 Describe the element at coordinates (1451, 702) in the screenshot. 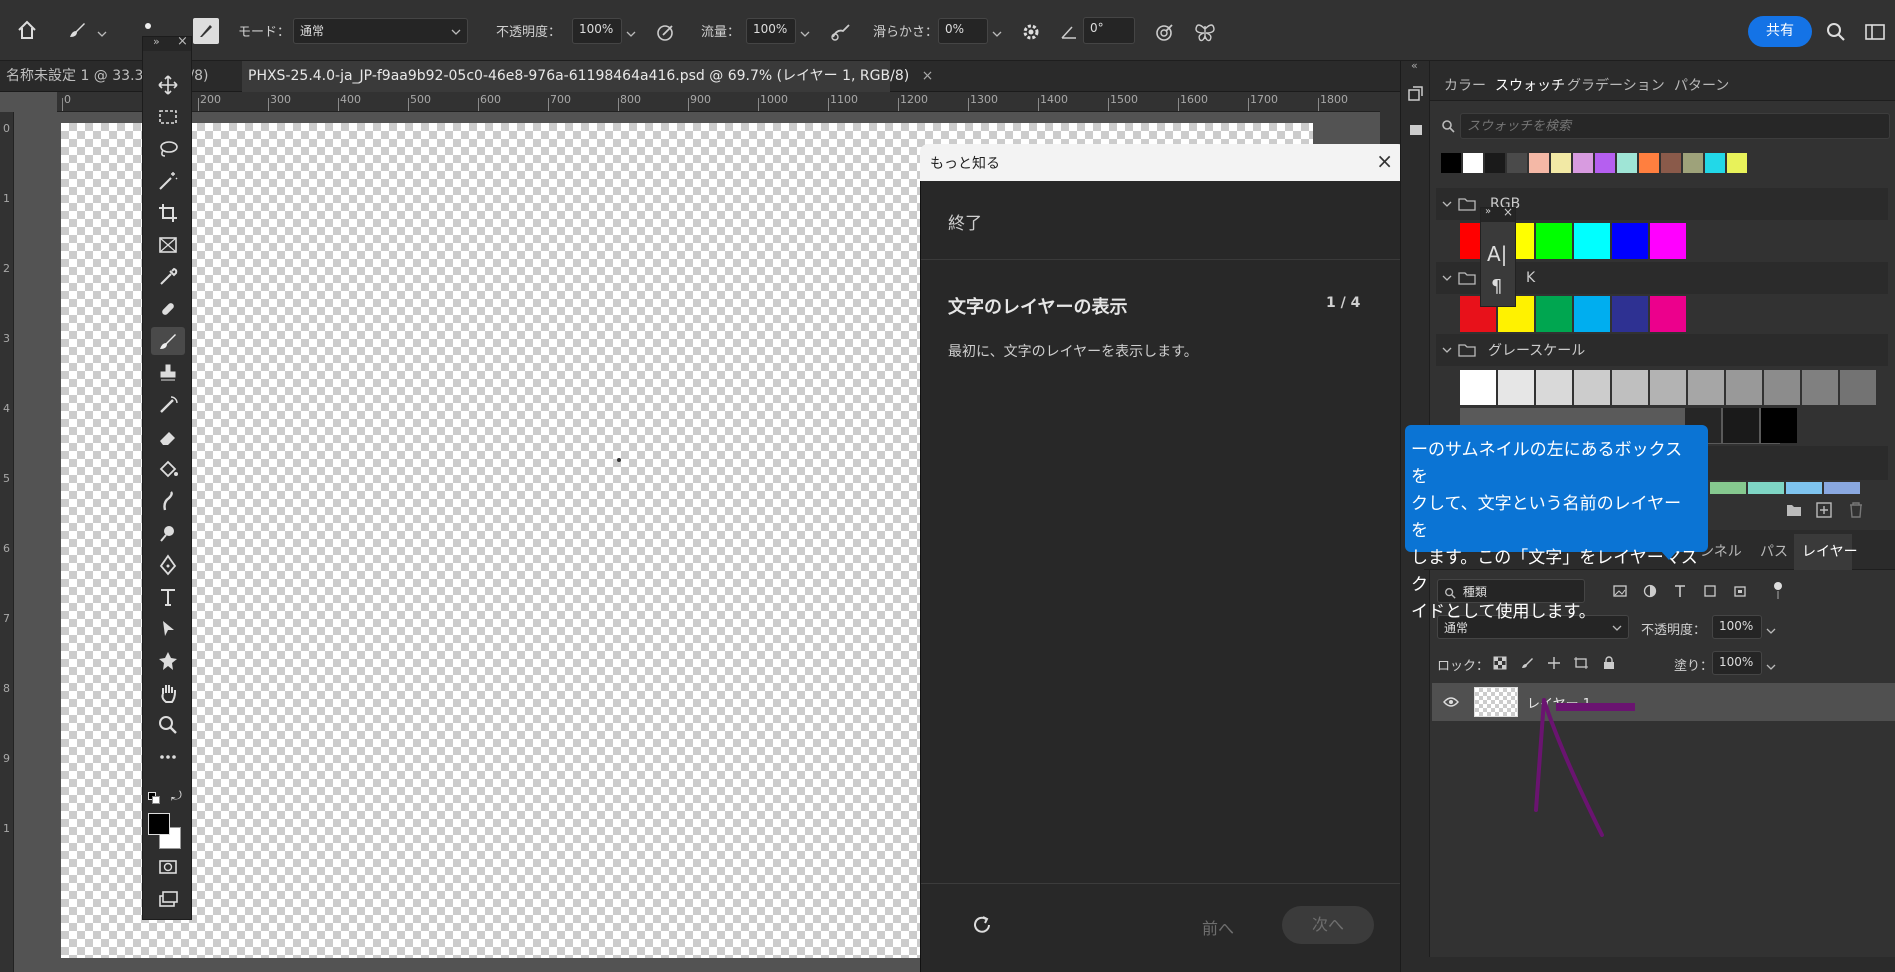

I see `eye-icon` at that location.